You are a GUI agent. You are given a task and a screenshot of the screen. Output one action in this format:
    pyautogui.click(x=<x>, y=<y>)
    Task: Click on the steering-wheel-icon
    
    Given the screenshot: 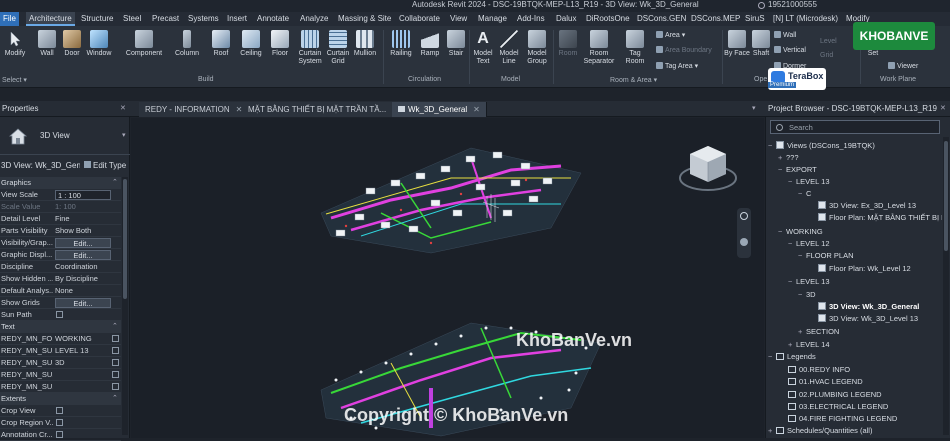 What is the action you would take?
    pyautogui.click(x=744, y=216)
    